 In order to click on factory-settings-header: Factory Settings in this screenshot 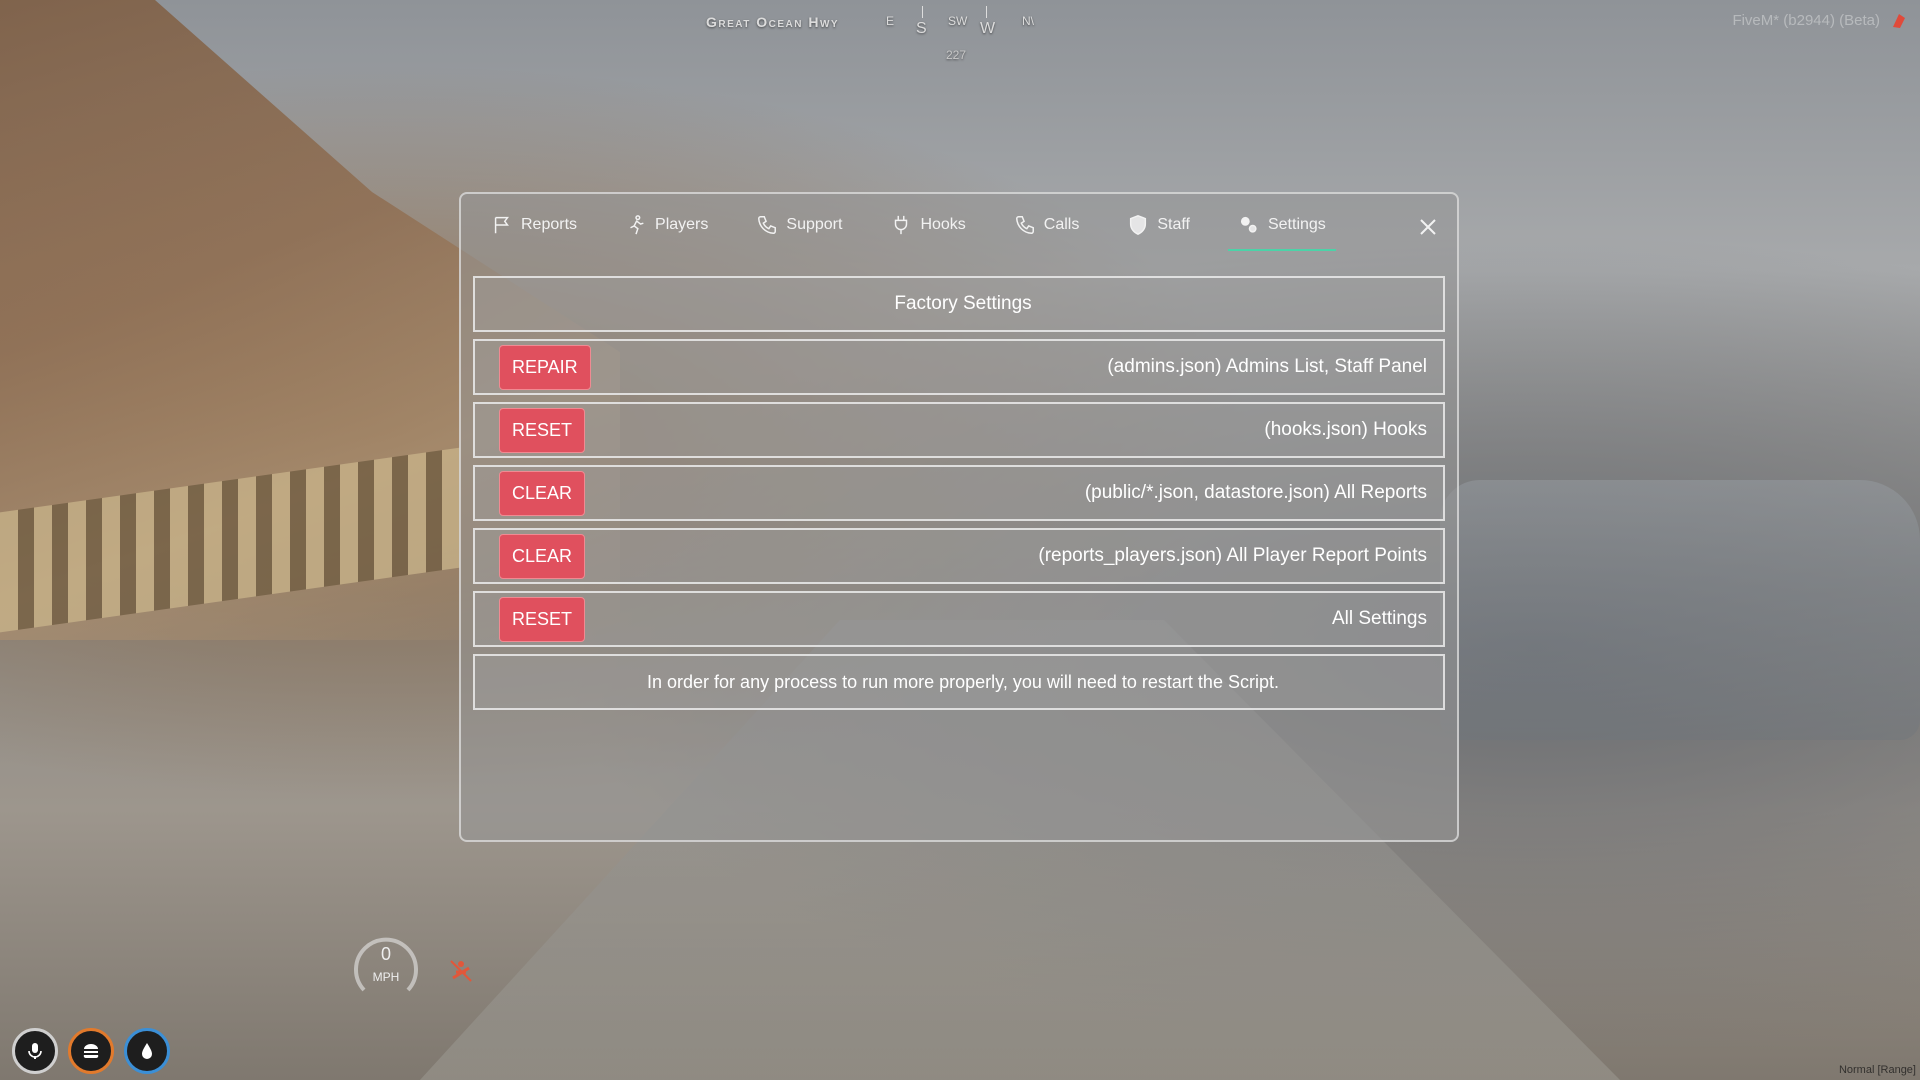, I will do `click(959, 304)`.